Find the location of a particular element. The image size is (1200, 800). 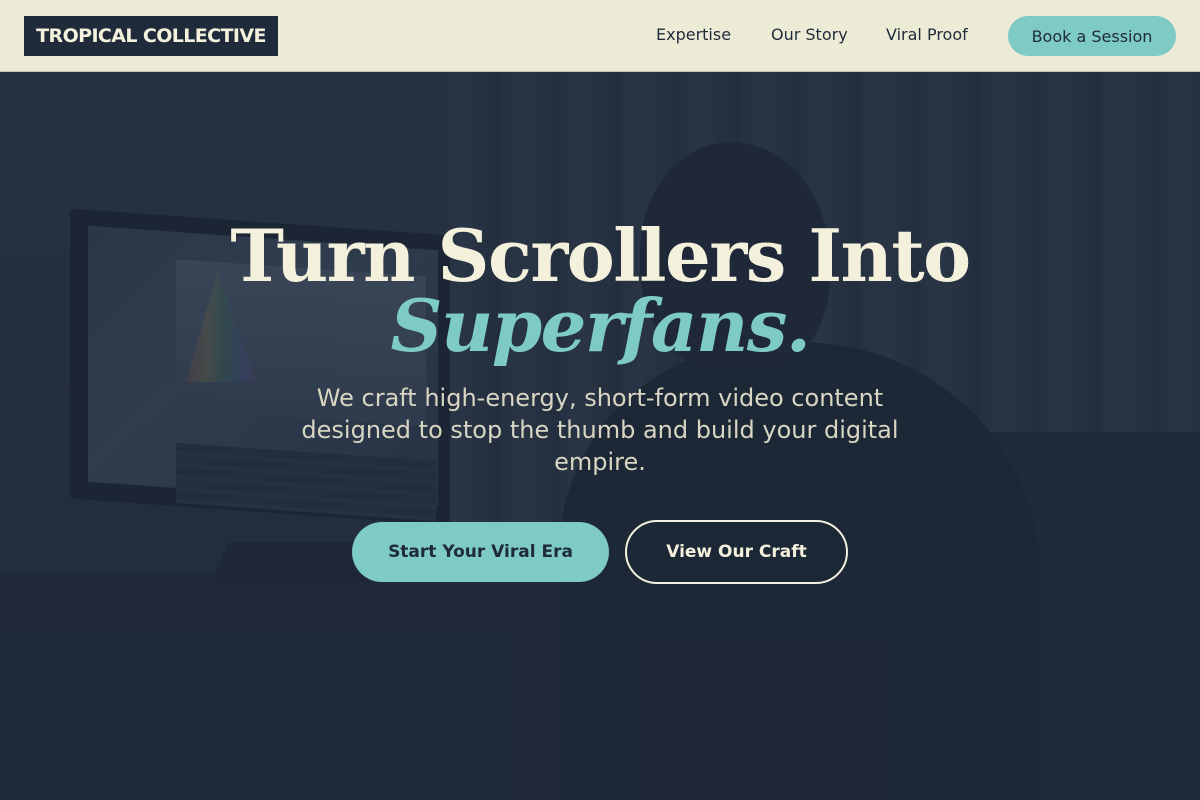

nav-link-our-story: Our Story is located at coordinates (809, 35).